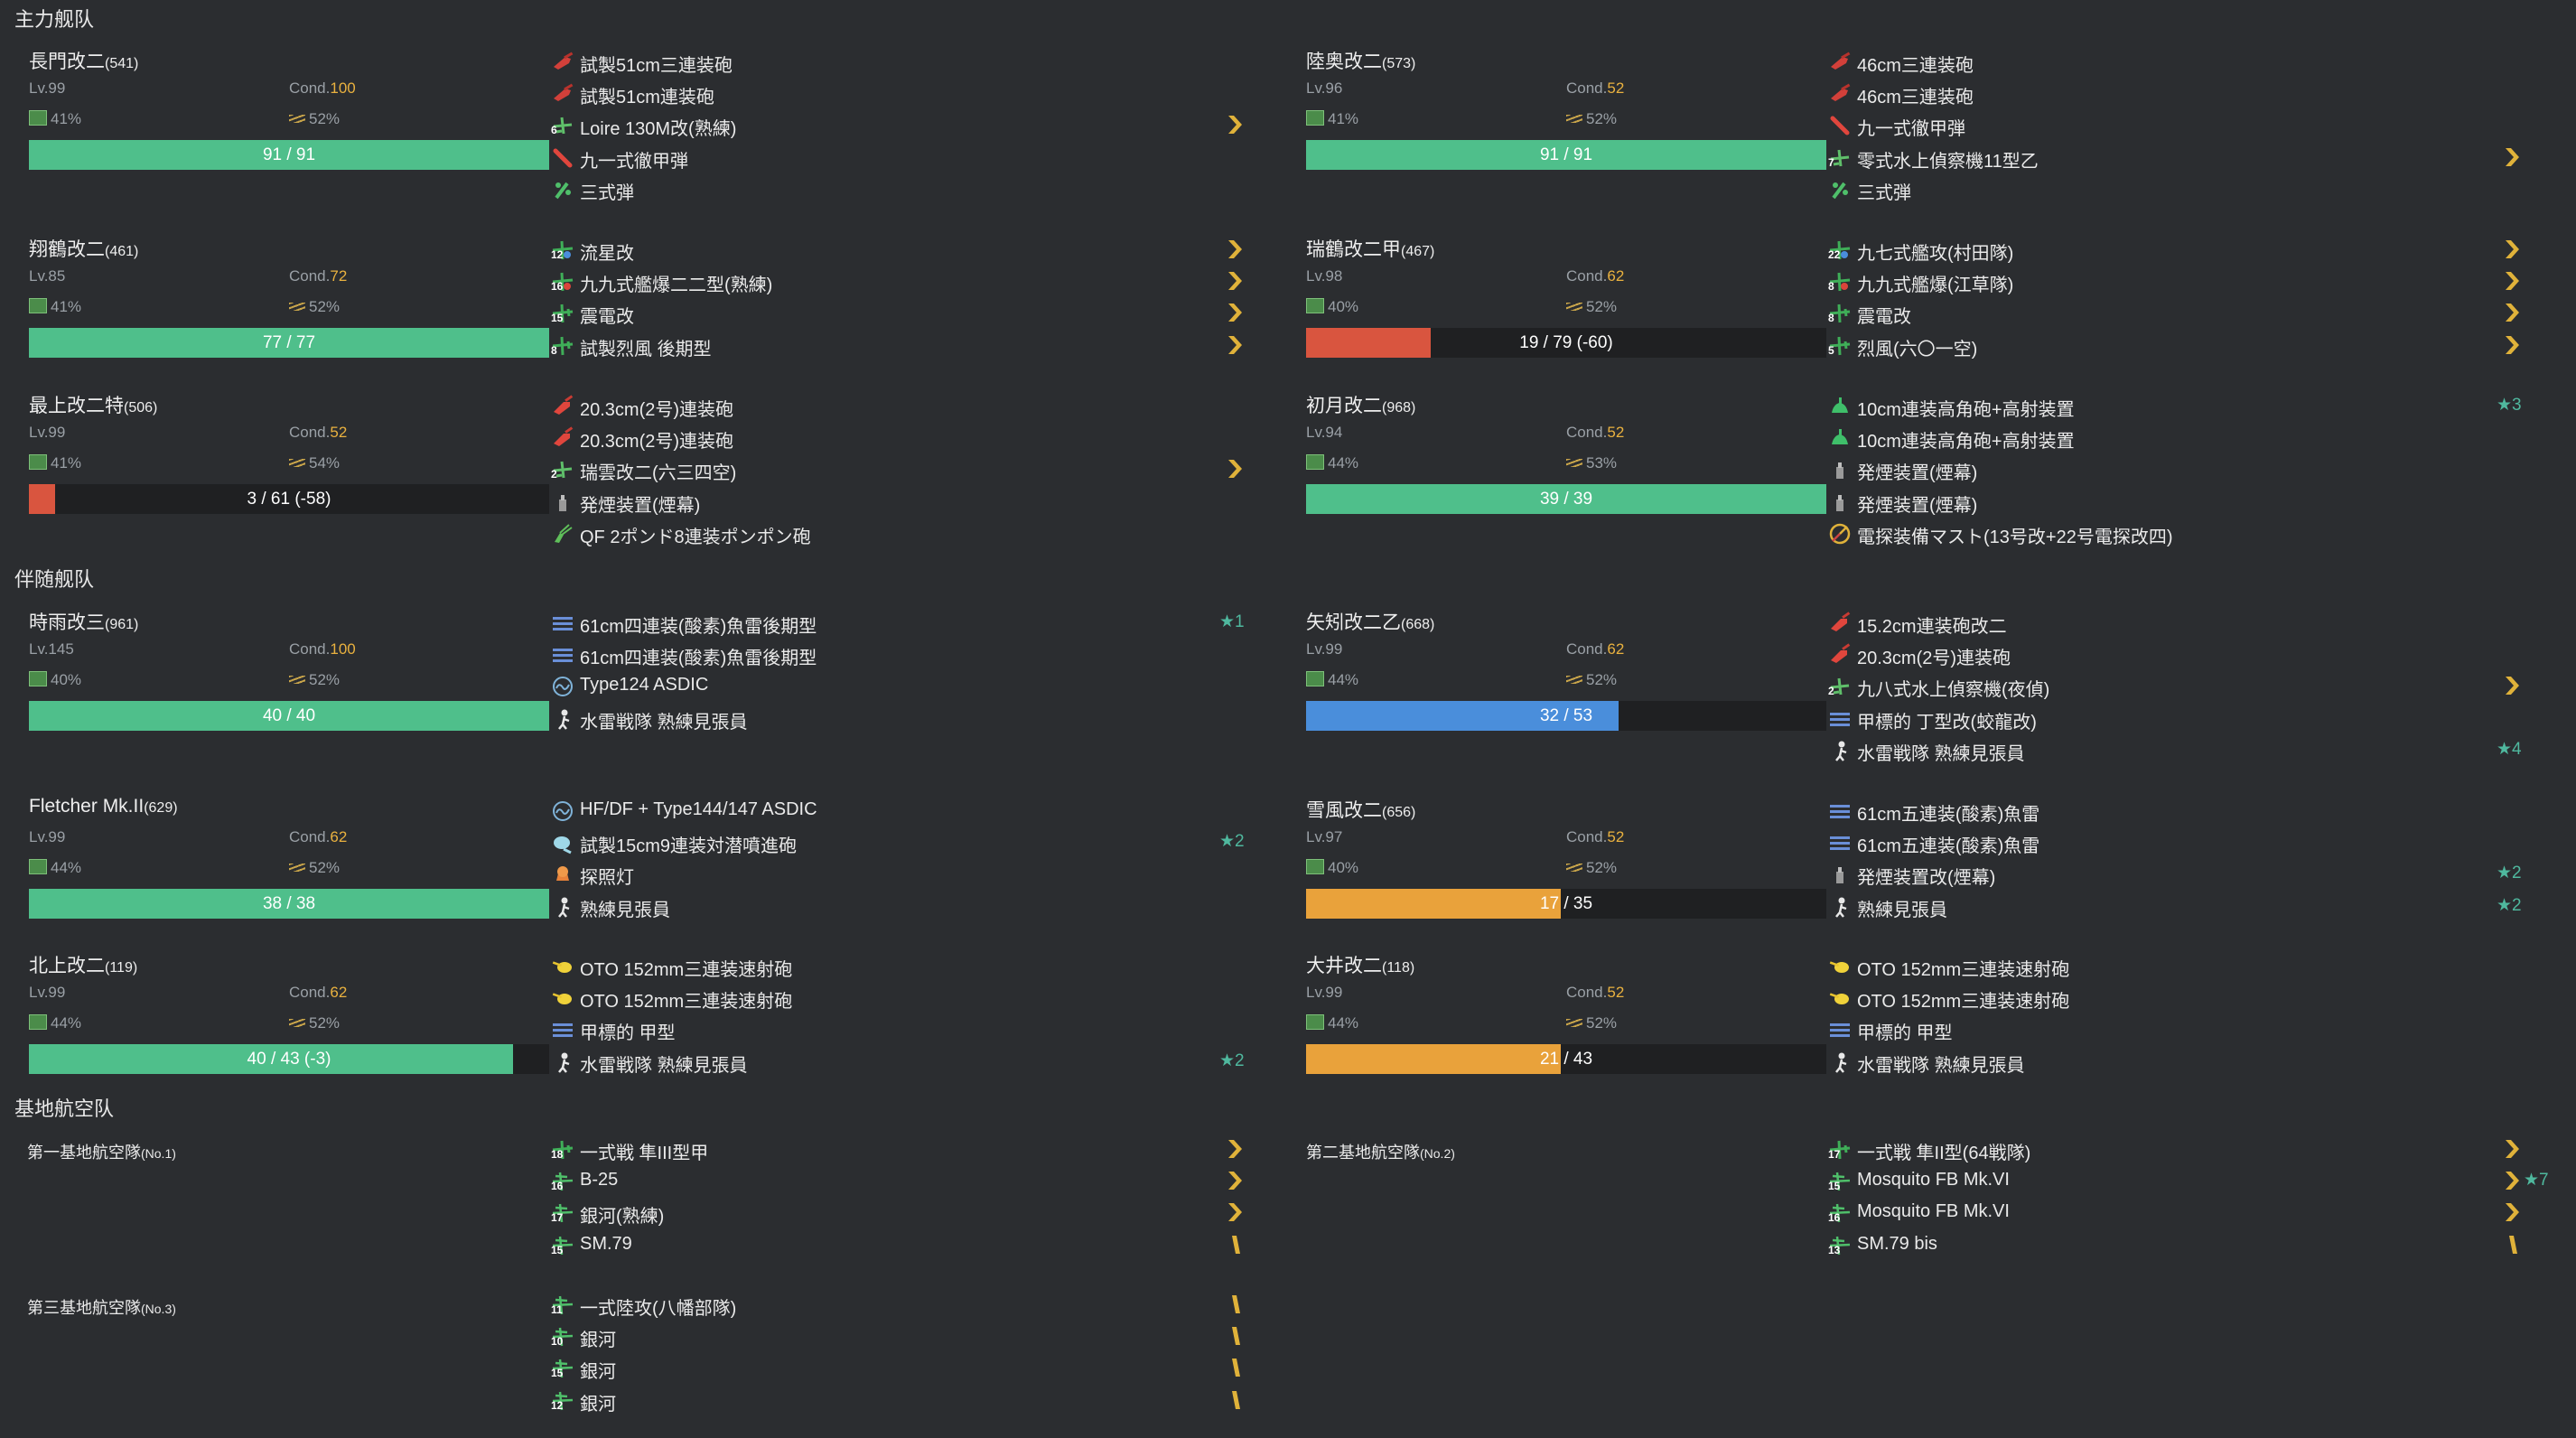  I want to click on equipment-slot: 10 銀河, so click(903, 1335).